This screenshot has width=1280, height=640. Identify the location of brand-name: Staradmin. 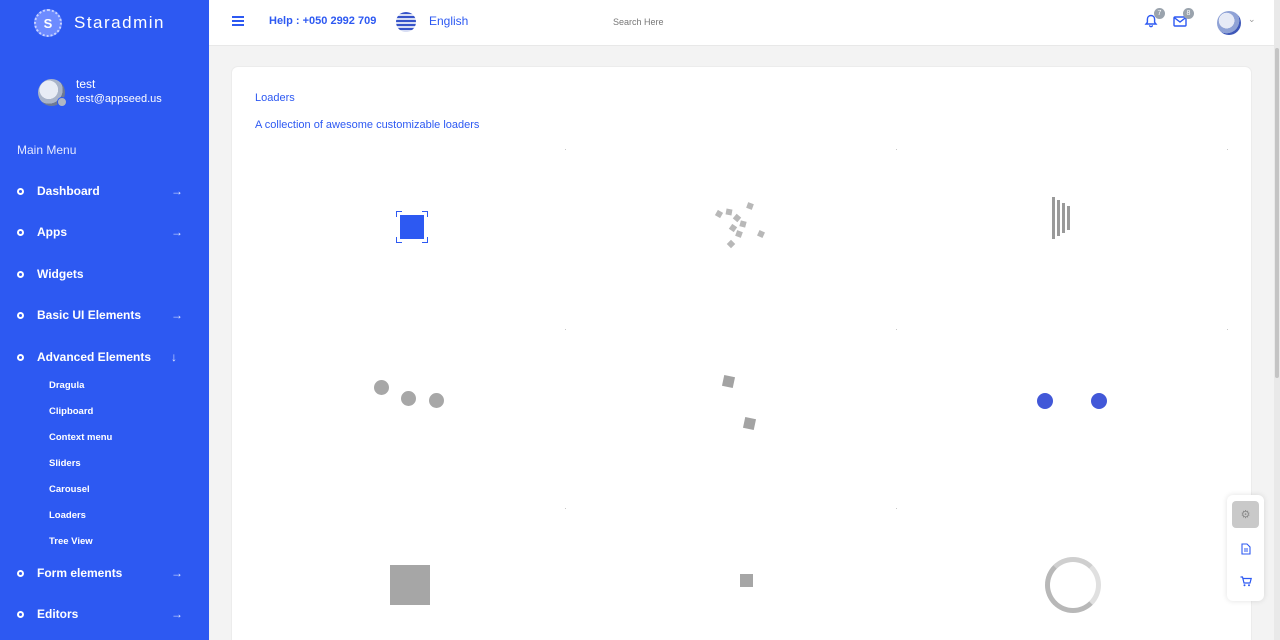
(119, 22).